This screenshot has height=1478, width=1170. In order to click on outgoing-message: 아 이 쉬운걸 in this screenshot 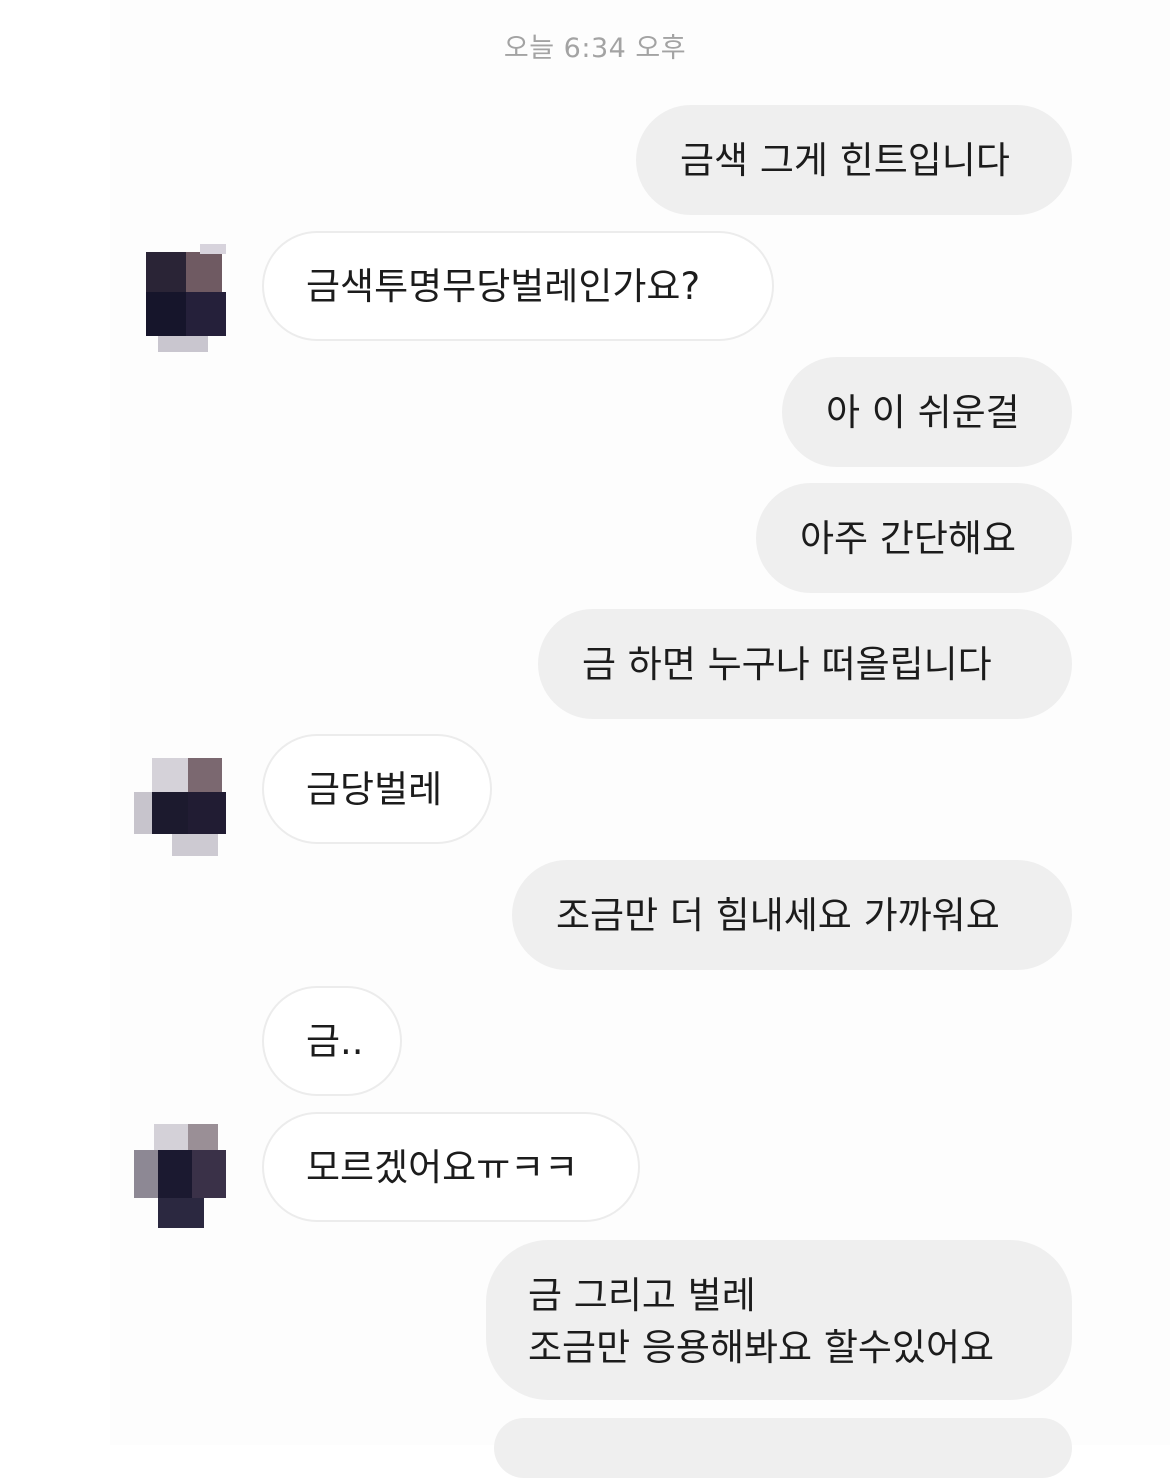, I will do `click(927, 412)`.